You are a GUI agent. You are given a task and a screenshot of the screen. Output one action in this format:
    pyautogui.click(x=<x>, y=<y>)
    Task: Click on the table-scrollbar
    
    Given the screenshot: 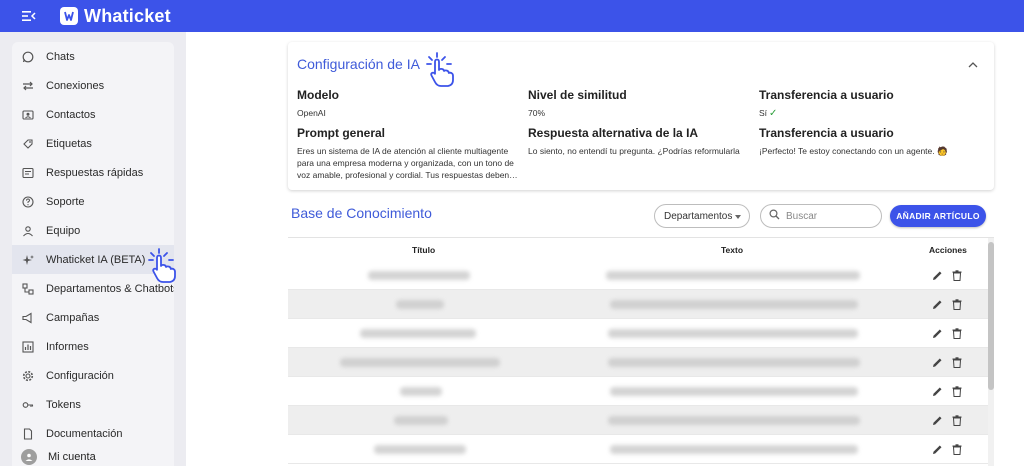 What is the action you would take?
    pyautogui.click(x=991, y=352)
    